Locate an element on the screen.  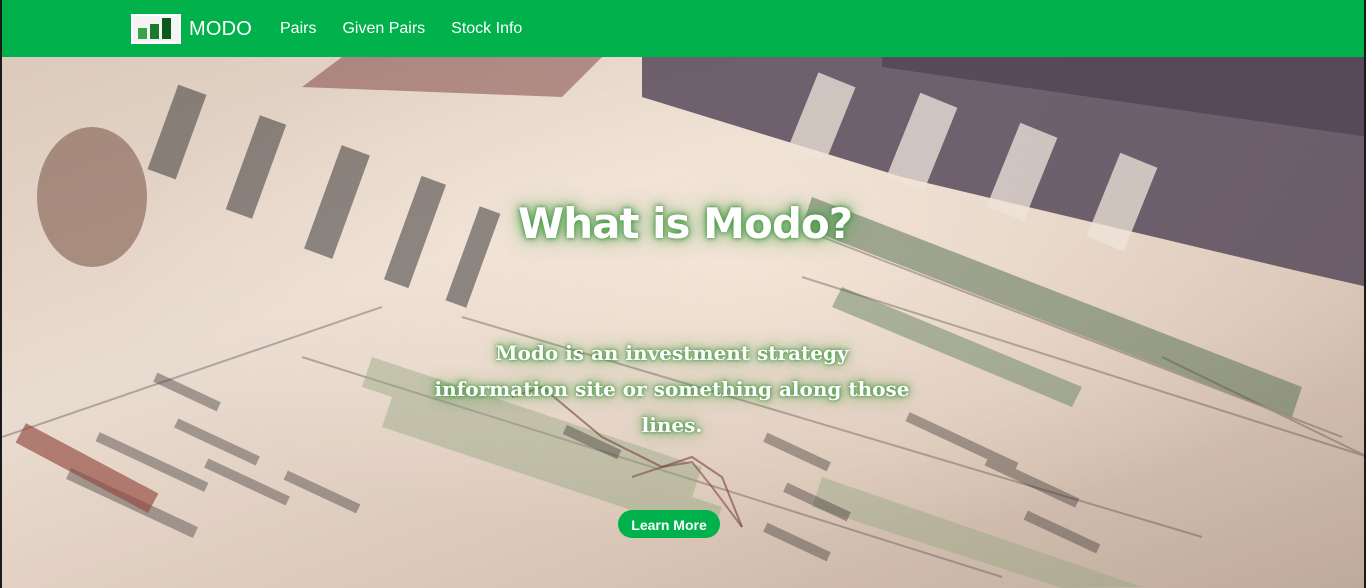
bar-chart-logo-icon is located at coordinates (156, 29).